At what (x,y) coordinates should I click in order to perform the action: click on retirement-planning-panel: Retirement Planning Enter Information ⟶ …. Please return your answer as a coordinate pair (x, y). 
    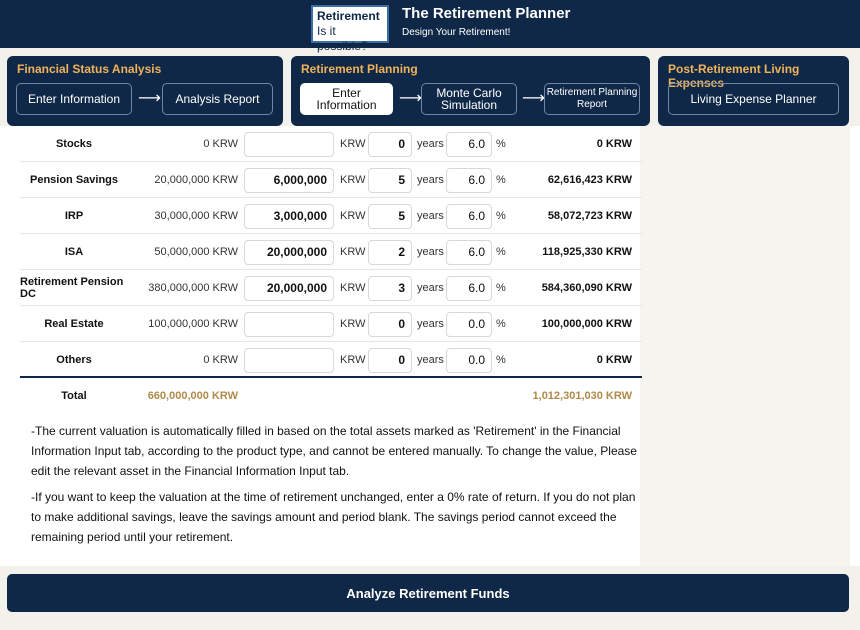
    Looking at the image, I should click on (470, 91).